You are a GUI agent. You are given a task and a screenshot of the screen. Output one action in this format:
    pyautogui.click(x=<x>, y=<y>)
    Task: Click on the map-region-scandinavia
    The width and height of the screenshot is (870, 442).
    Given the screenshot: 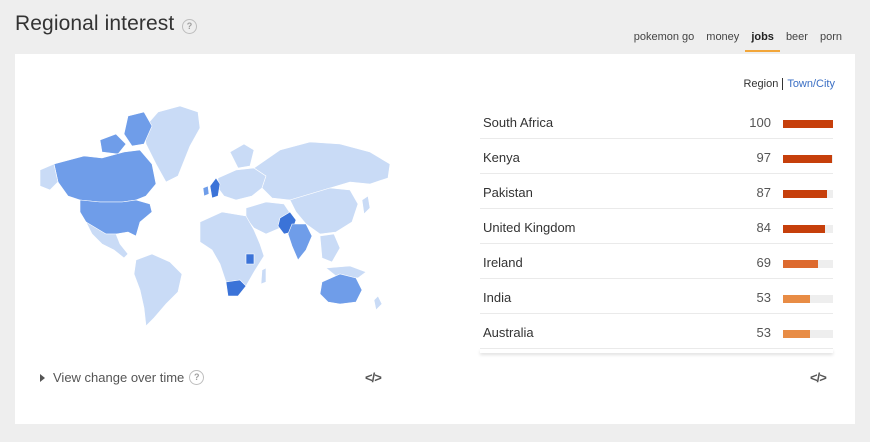 What is the action you would take?
    pyautogui.click(x=242, y=156)
    